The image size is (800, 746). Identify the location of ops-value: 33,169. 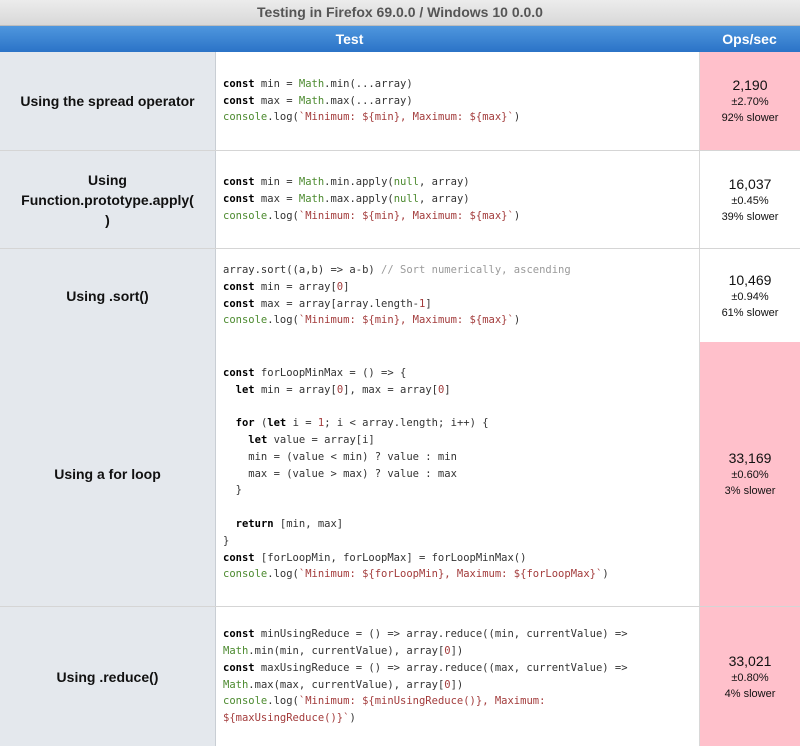
(750, 458).